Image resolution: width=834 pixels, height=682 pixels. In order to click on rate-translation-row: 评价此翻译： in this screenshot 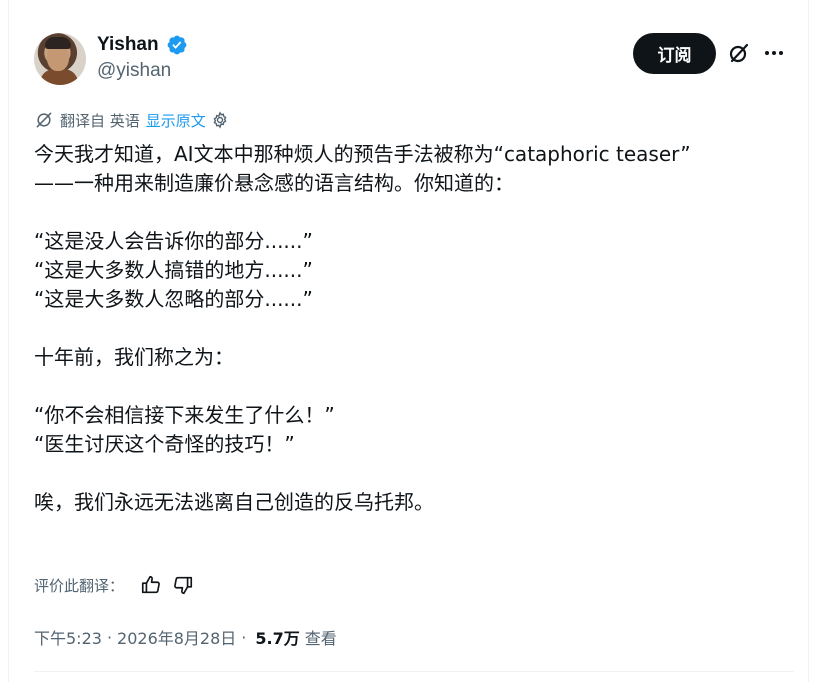, I will do `click(114, 585)`.